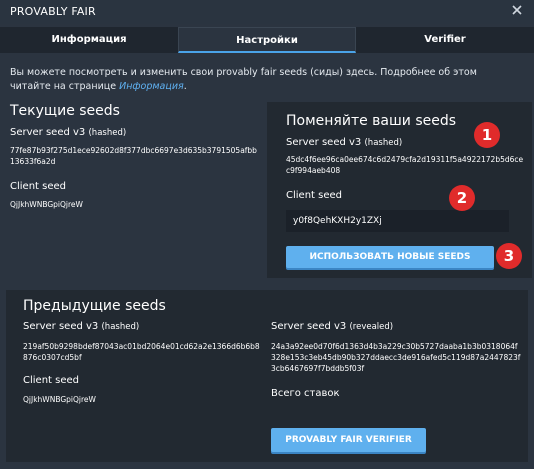 The height and width of the screenshot is (469, 534). I want to click on current-client-label: Client seed, so click(38, 186).